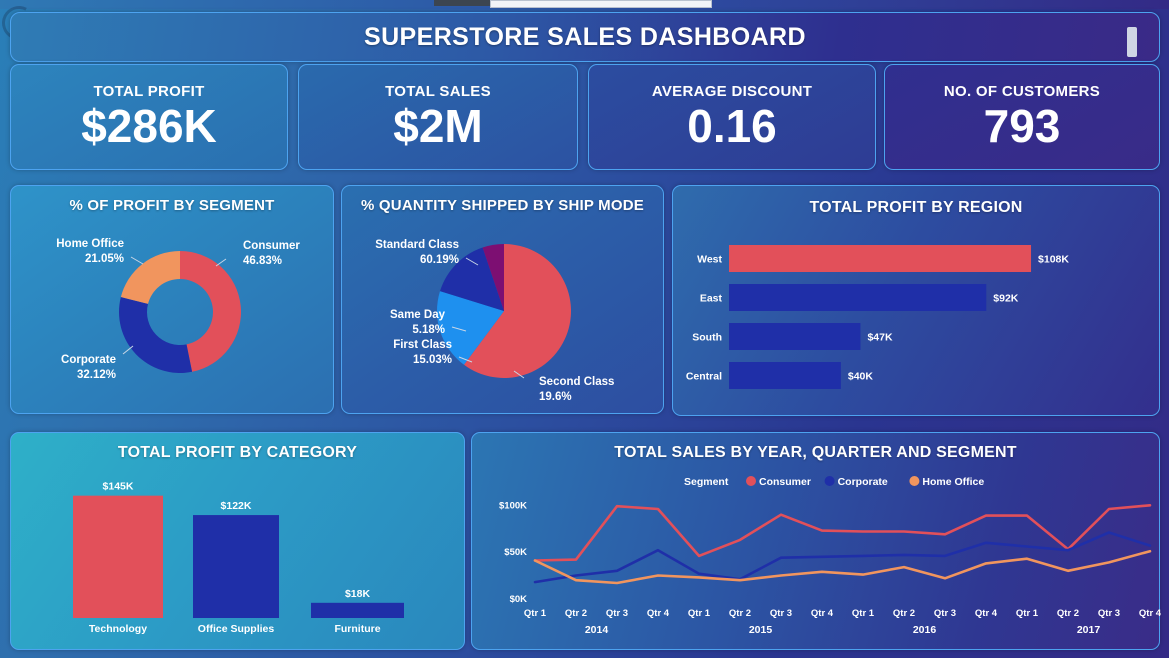 Image resolution: width=1169 pixels, height=658 pixels. What do you see at coordinates (1022, 126) in the screenshot?
I see `kpi-value: 793` at bounding box center [1022, 126].